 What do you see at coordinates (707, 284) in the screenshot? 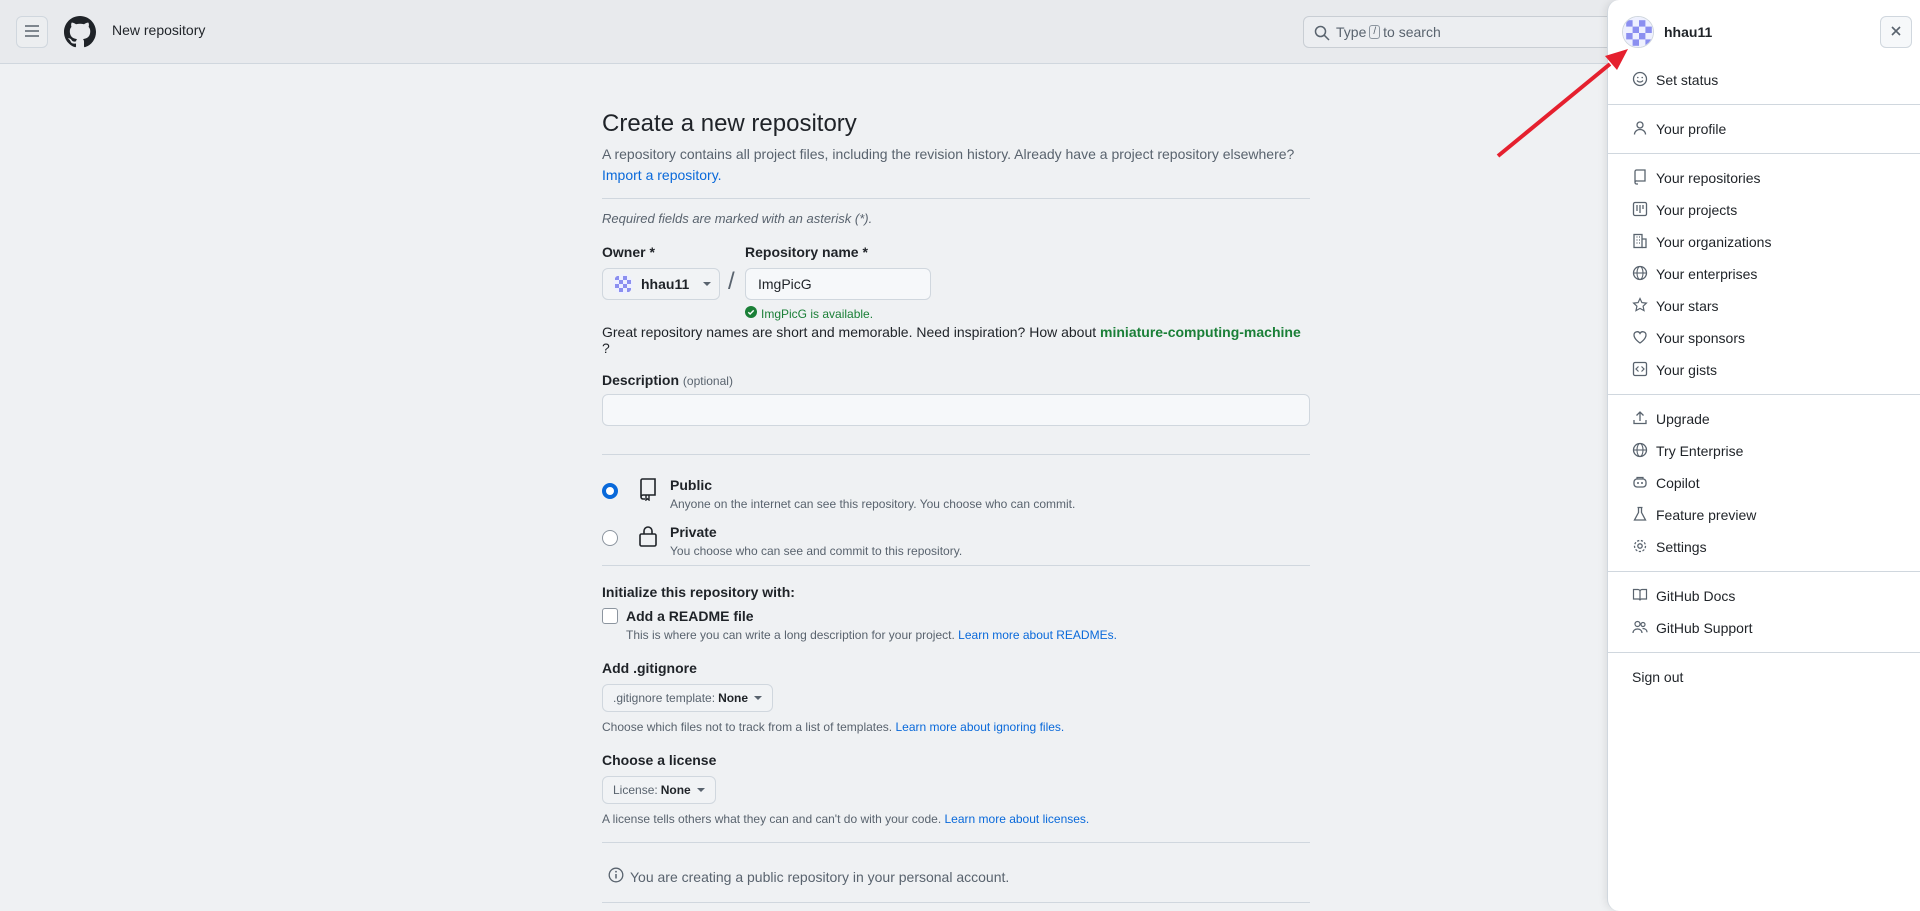
I see `chevron-down-icon` at bounding box center [707, 284].